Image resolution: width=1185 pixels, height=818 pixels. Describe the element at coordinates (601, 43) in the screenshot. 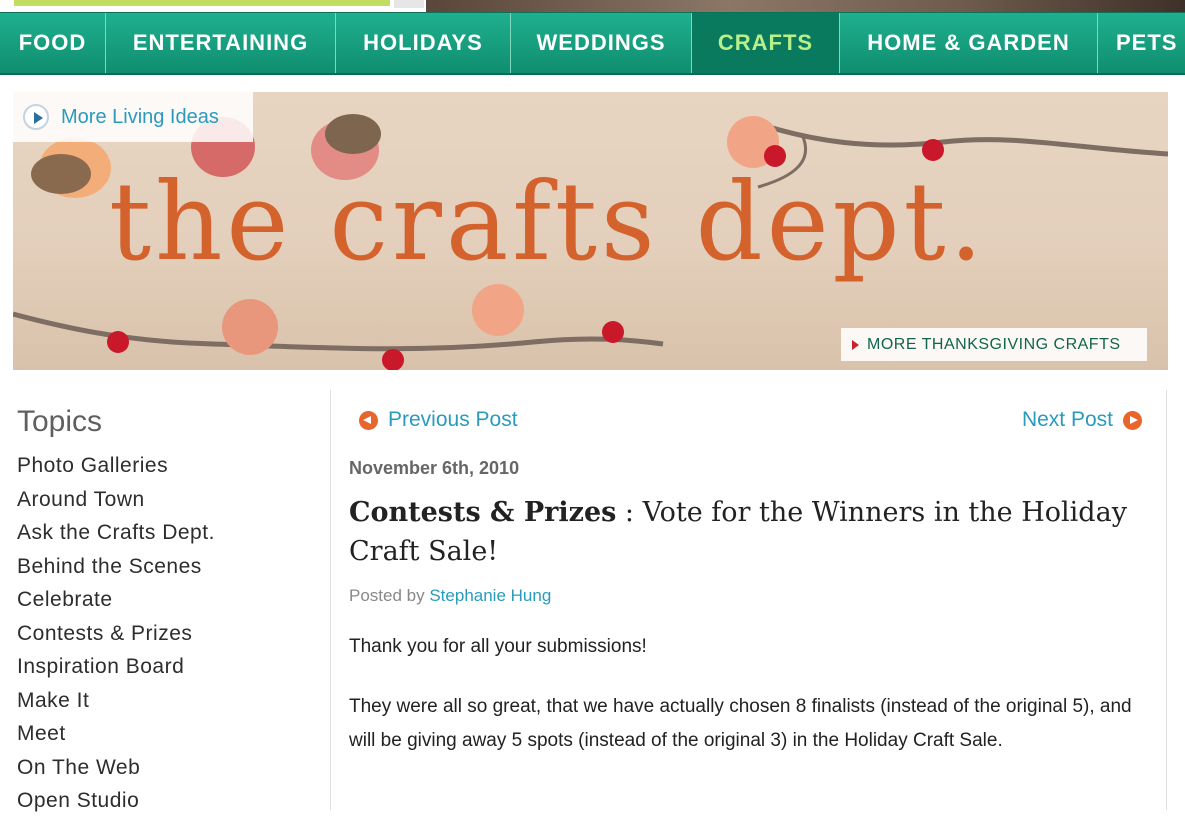

I see `nav-weddings: WEDDINGS` at that location.